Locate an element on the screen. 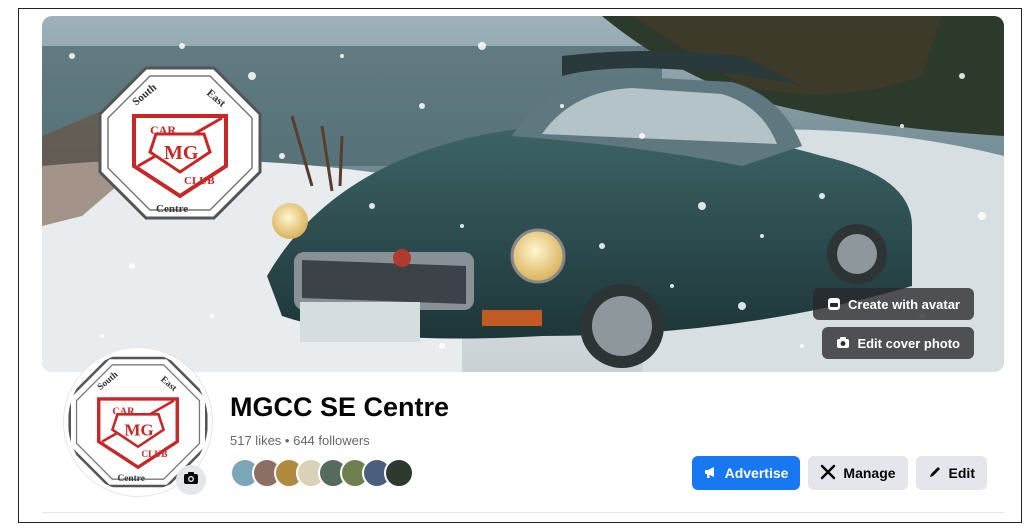 The width and height of the screenshot is (1031, 529). page-actions: Advertise Manage Edit is located at coordinates (839, 473).